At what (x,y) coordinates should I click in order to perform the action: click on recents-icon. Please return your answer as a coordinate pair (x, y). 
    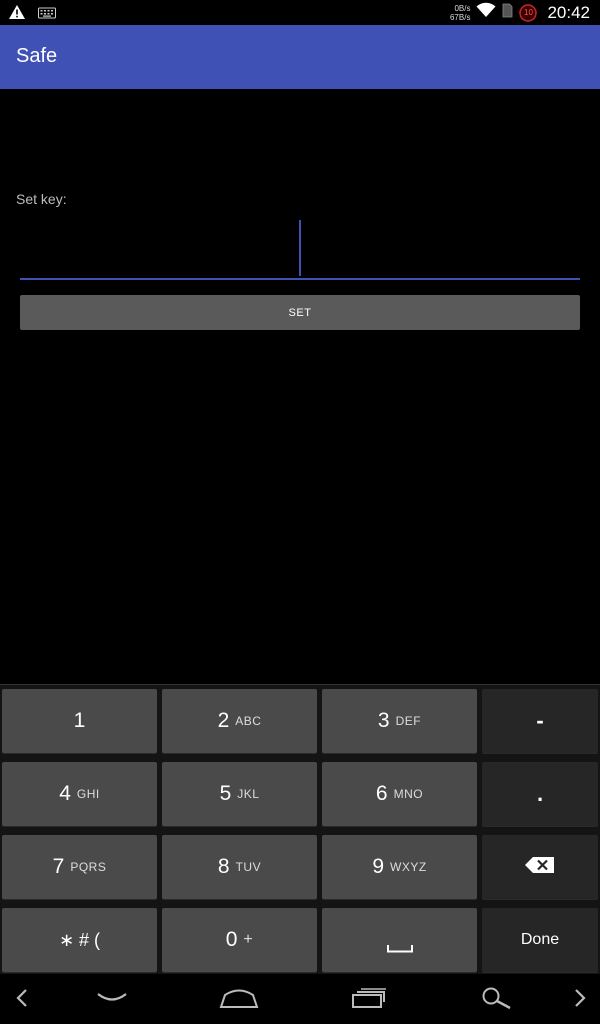
    Looking at the image, I should click on (369, 1000).